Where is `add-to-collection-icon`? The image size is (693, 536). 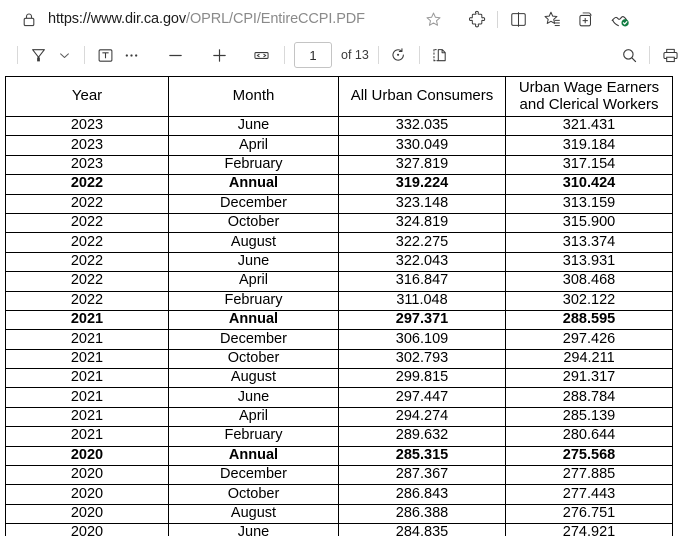 add-to-collection-icon is located at coordinates (586, 19).